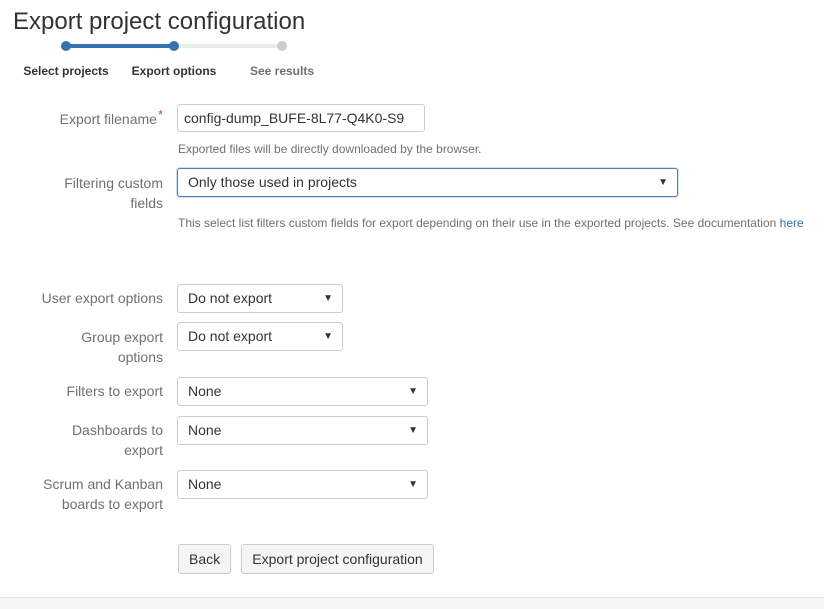 The width and height of the screenshot is (824, 609). What do you see at coordinates (66, 46) in the screenshot?
I see `tracker-dot-select-projects` at bounding box center [66, 46].